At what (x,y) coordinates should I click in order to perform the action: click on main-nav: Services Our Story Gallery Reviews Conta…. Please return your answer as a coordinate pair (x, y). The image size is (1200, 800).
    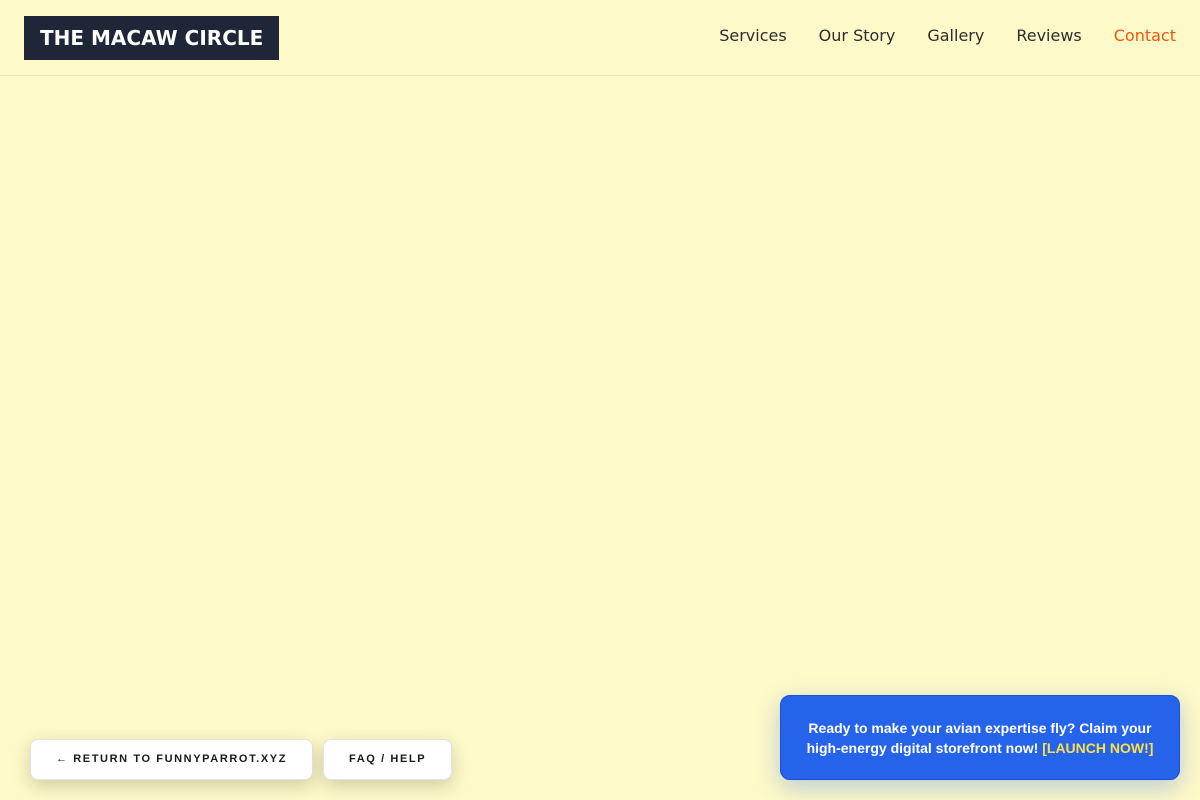
    Looking at the image, I should click on (947, 36).